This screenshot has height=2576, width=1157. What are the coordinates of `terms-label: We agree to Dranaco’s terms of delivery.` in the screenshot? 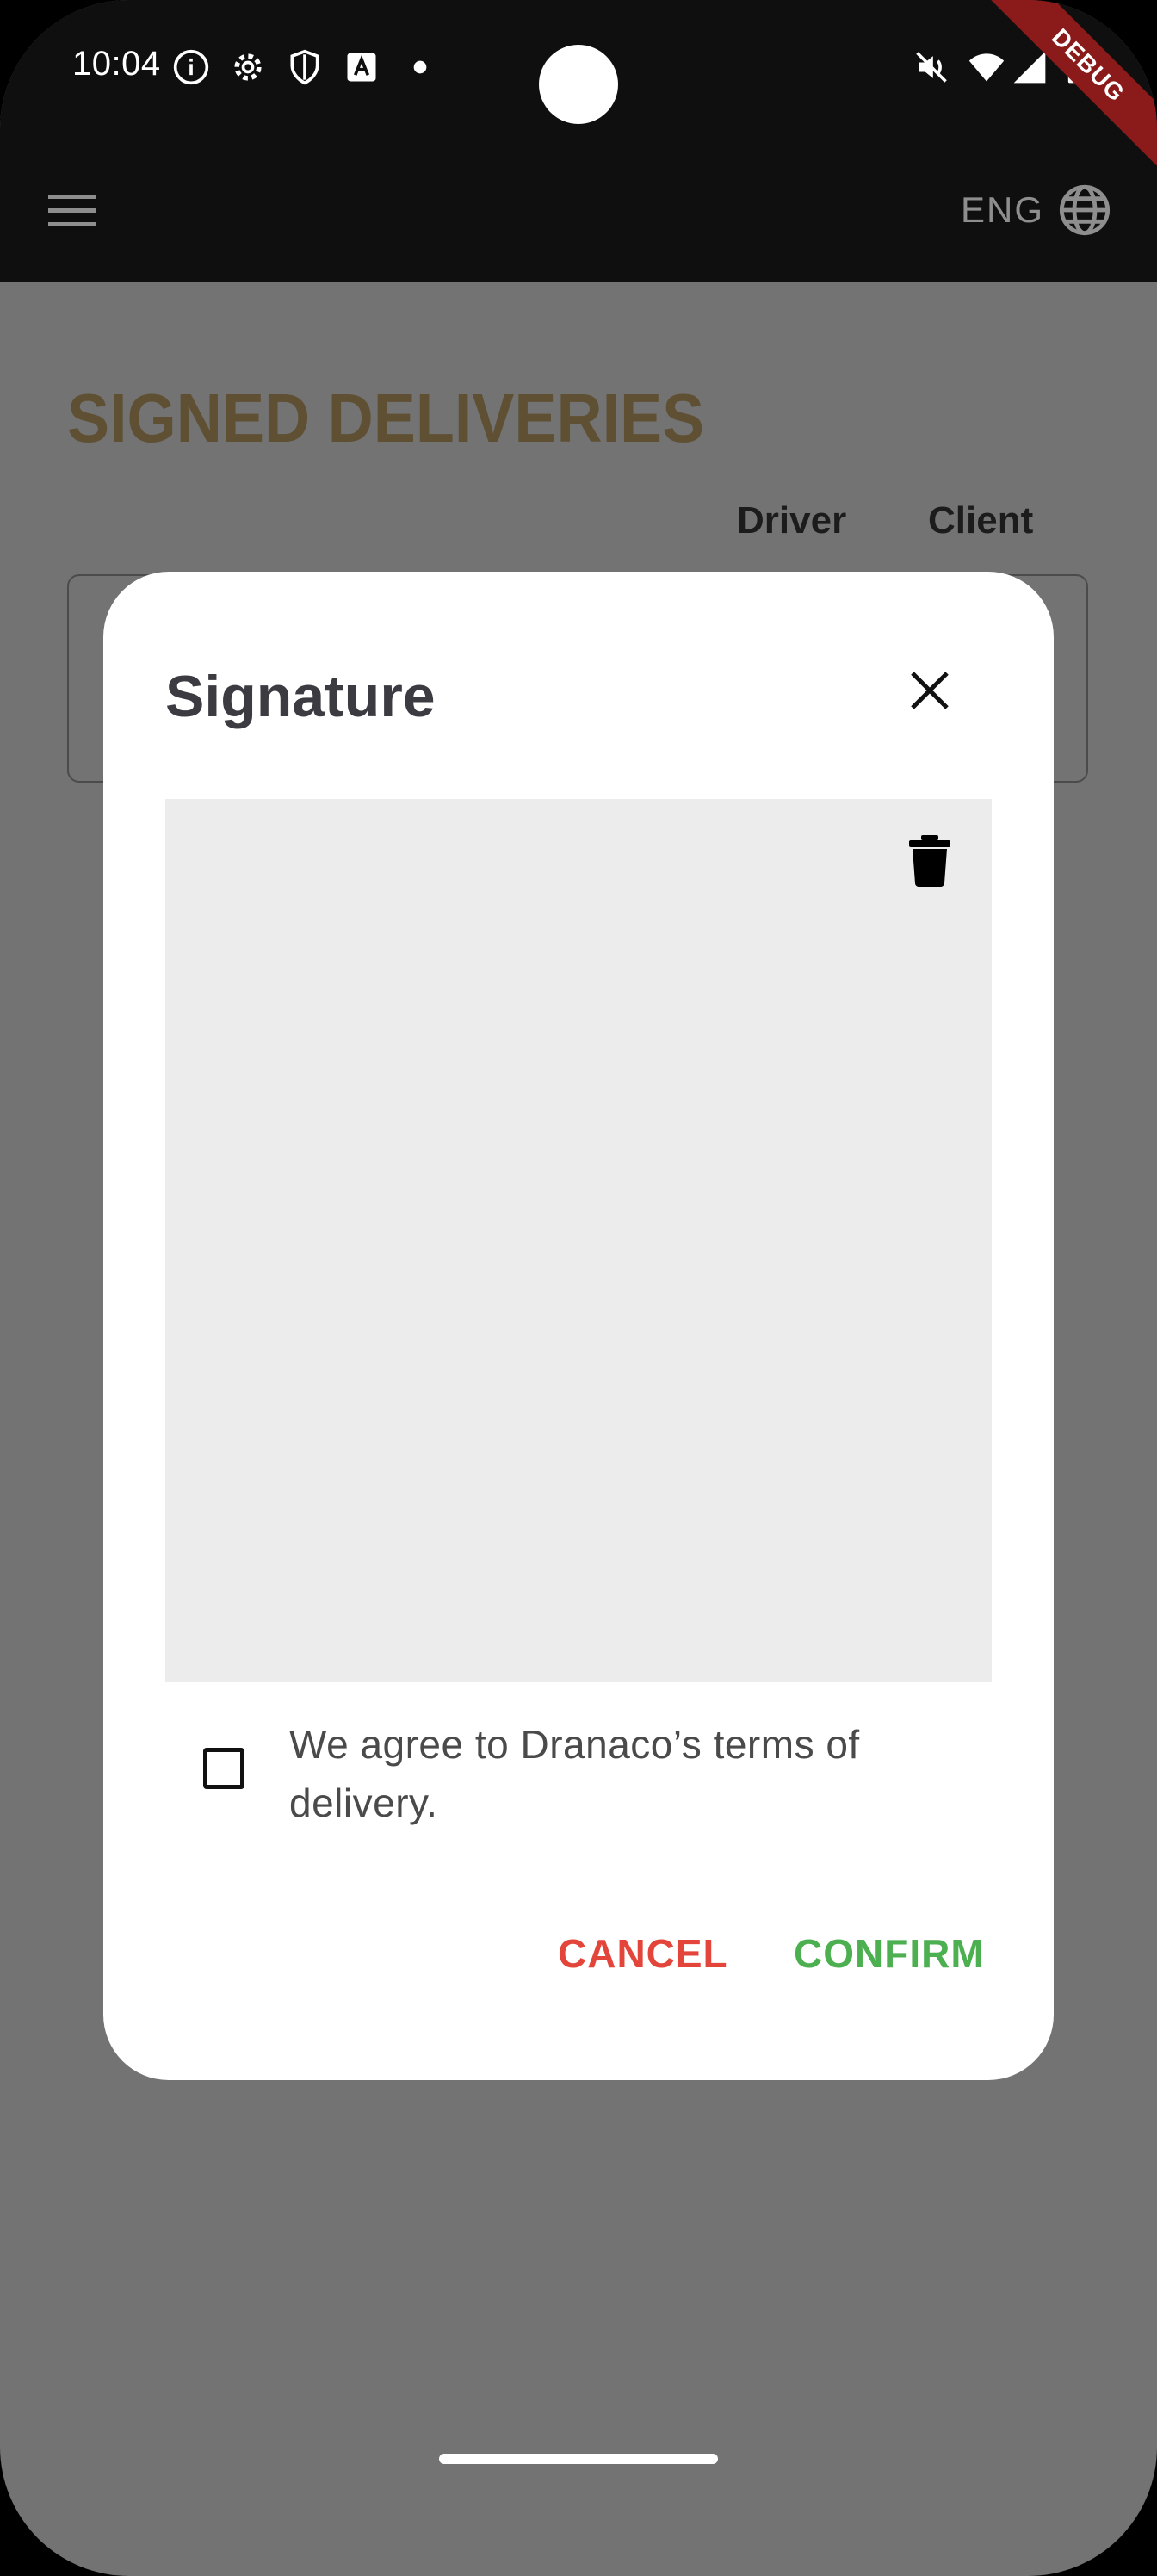 It's located at (574, 1774).